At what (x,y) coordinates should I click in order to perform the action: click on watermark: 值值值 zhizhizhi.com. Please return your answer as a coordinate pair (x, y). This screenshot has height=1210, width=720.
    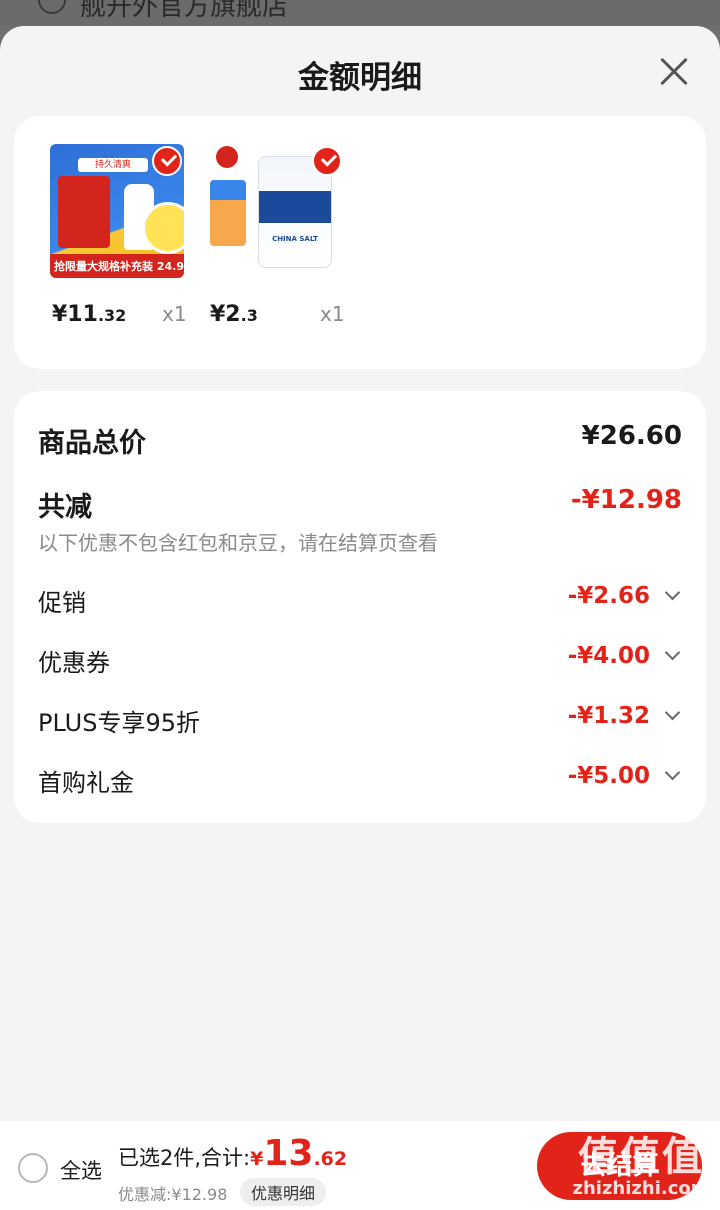
    Looking at the image, I should click on (641, 1161).